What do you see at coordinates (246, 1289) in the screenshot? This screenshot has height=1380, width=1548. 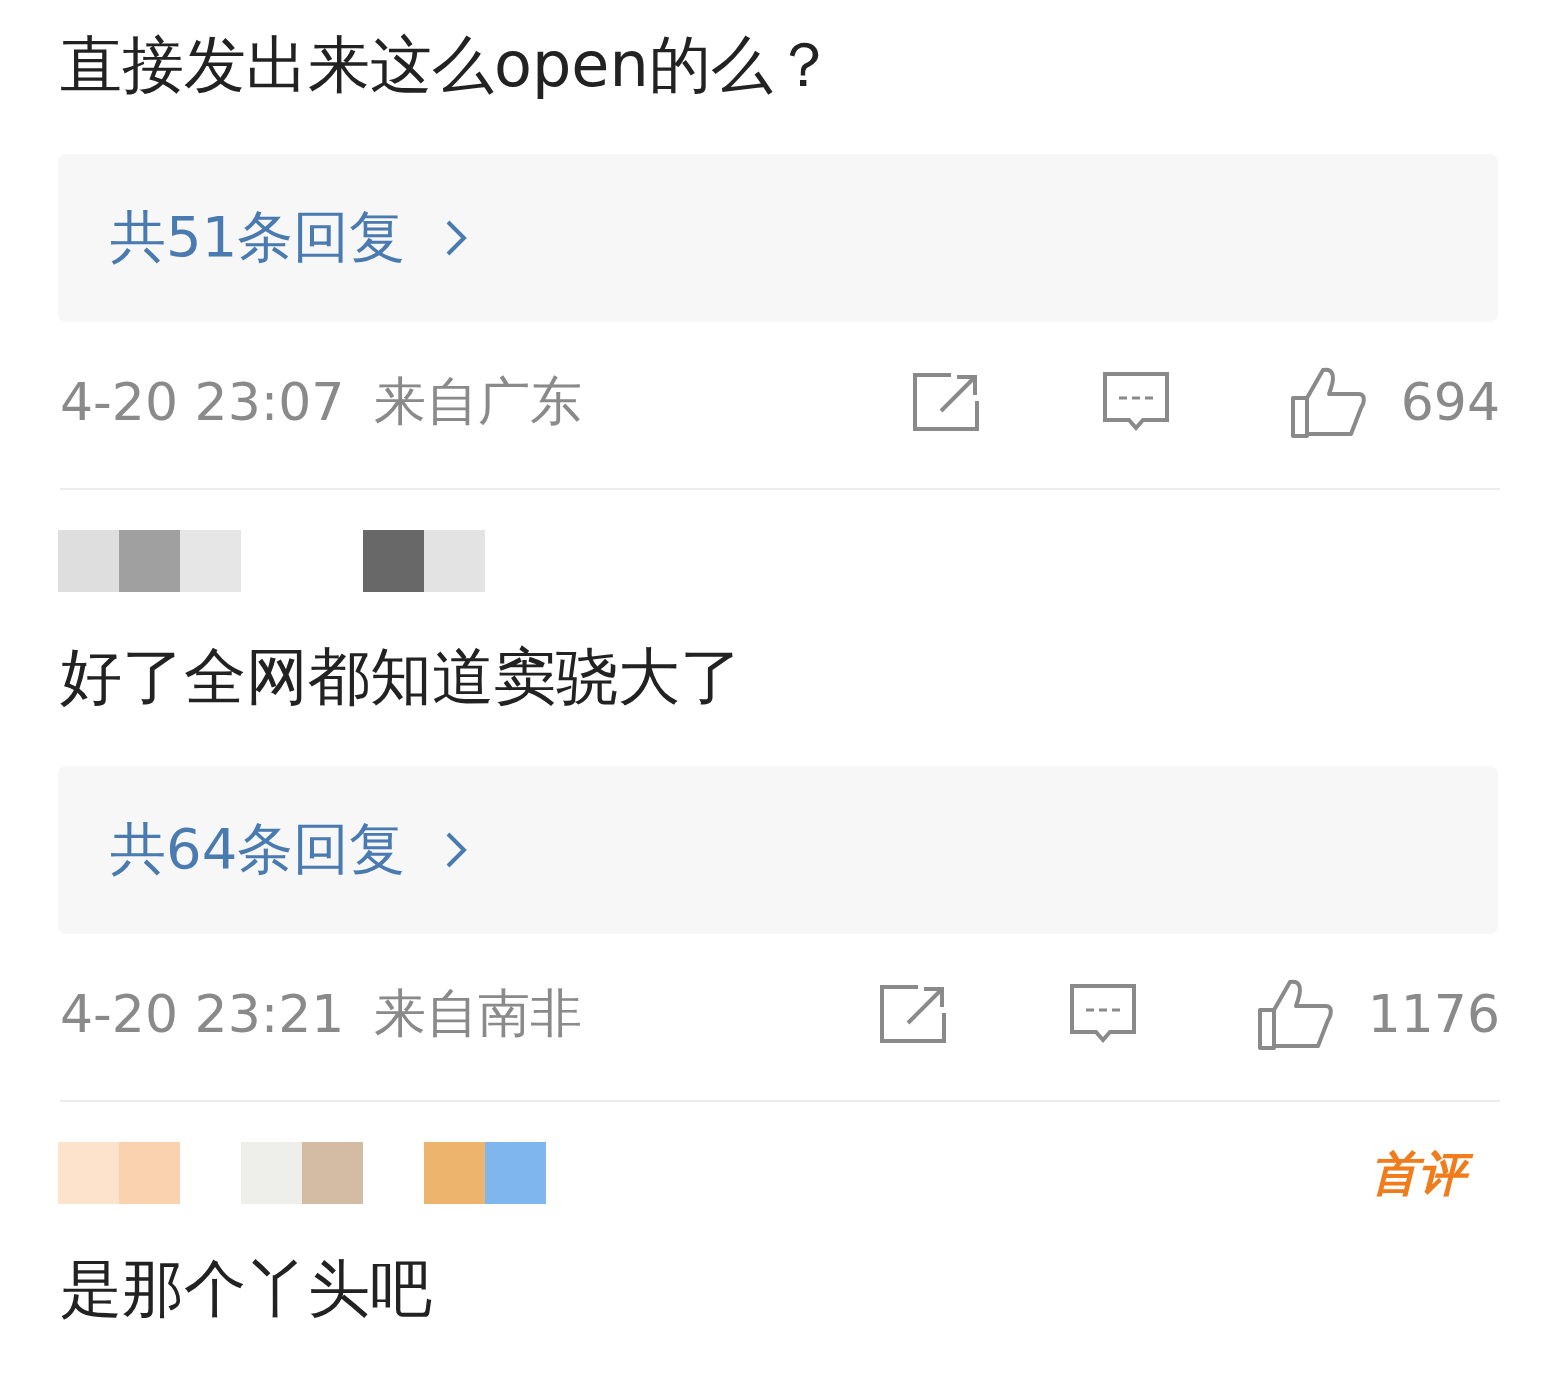 I see `comment-text: 是那个丫头吧` at bounding box center [246, 1289].